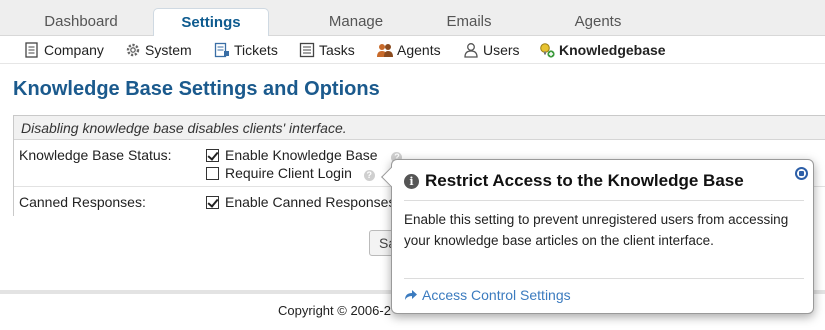 Image resolution: width=825 pixels, height=330 pixels. I want to click on subnav-tasks: Tasks, so click(327, 50).